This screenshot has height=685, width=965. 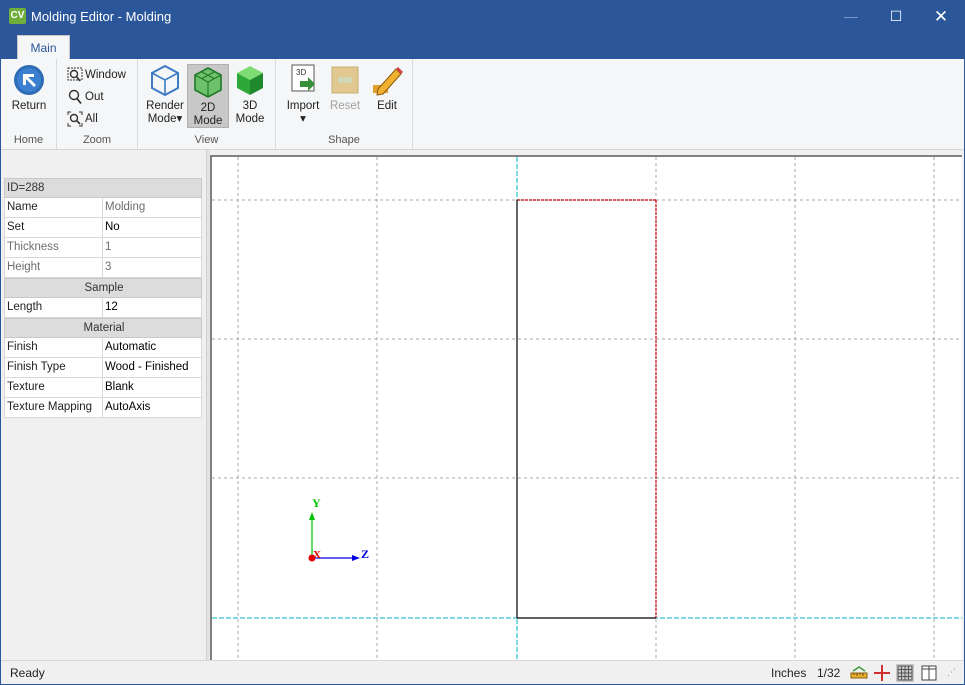 What do you see at coordinates (152, 367) in the screenshot?
I see `property-value: Wood - Finished` at bounding box center [152, 367].